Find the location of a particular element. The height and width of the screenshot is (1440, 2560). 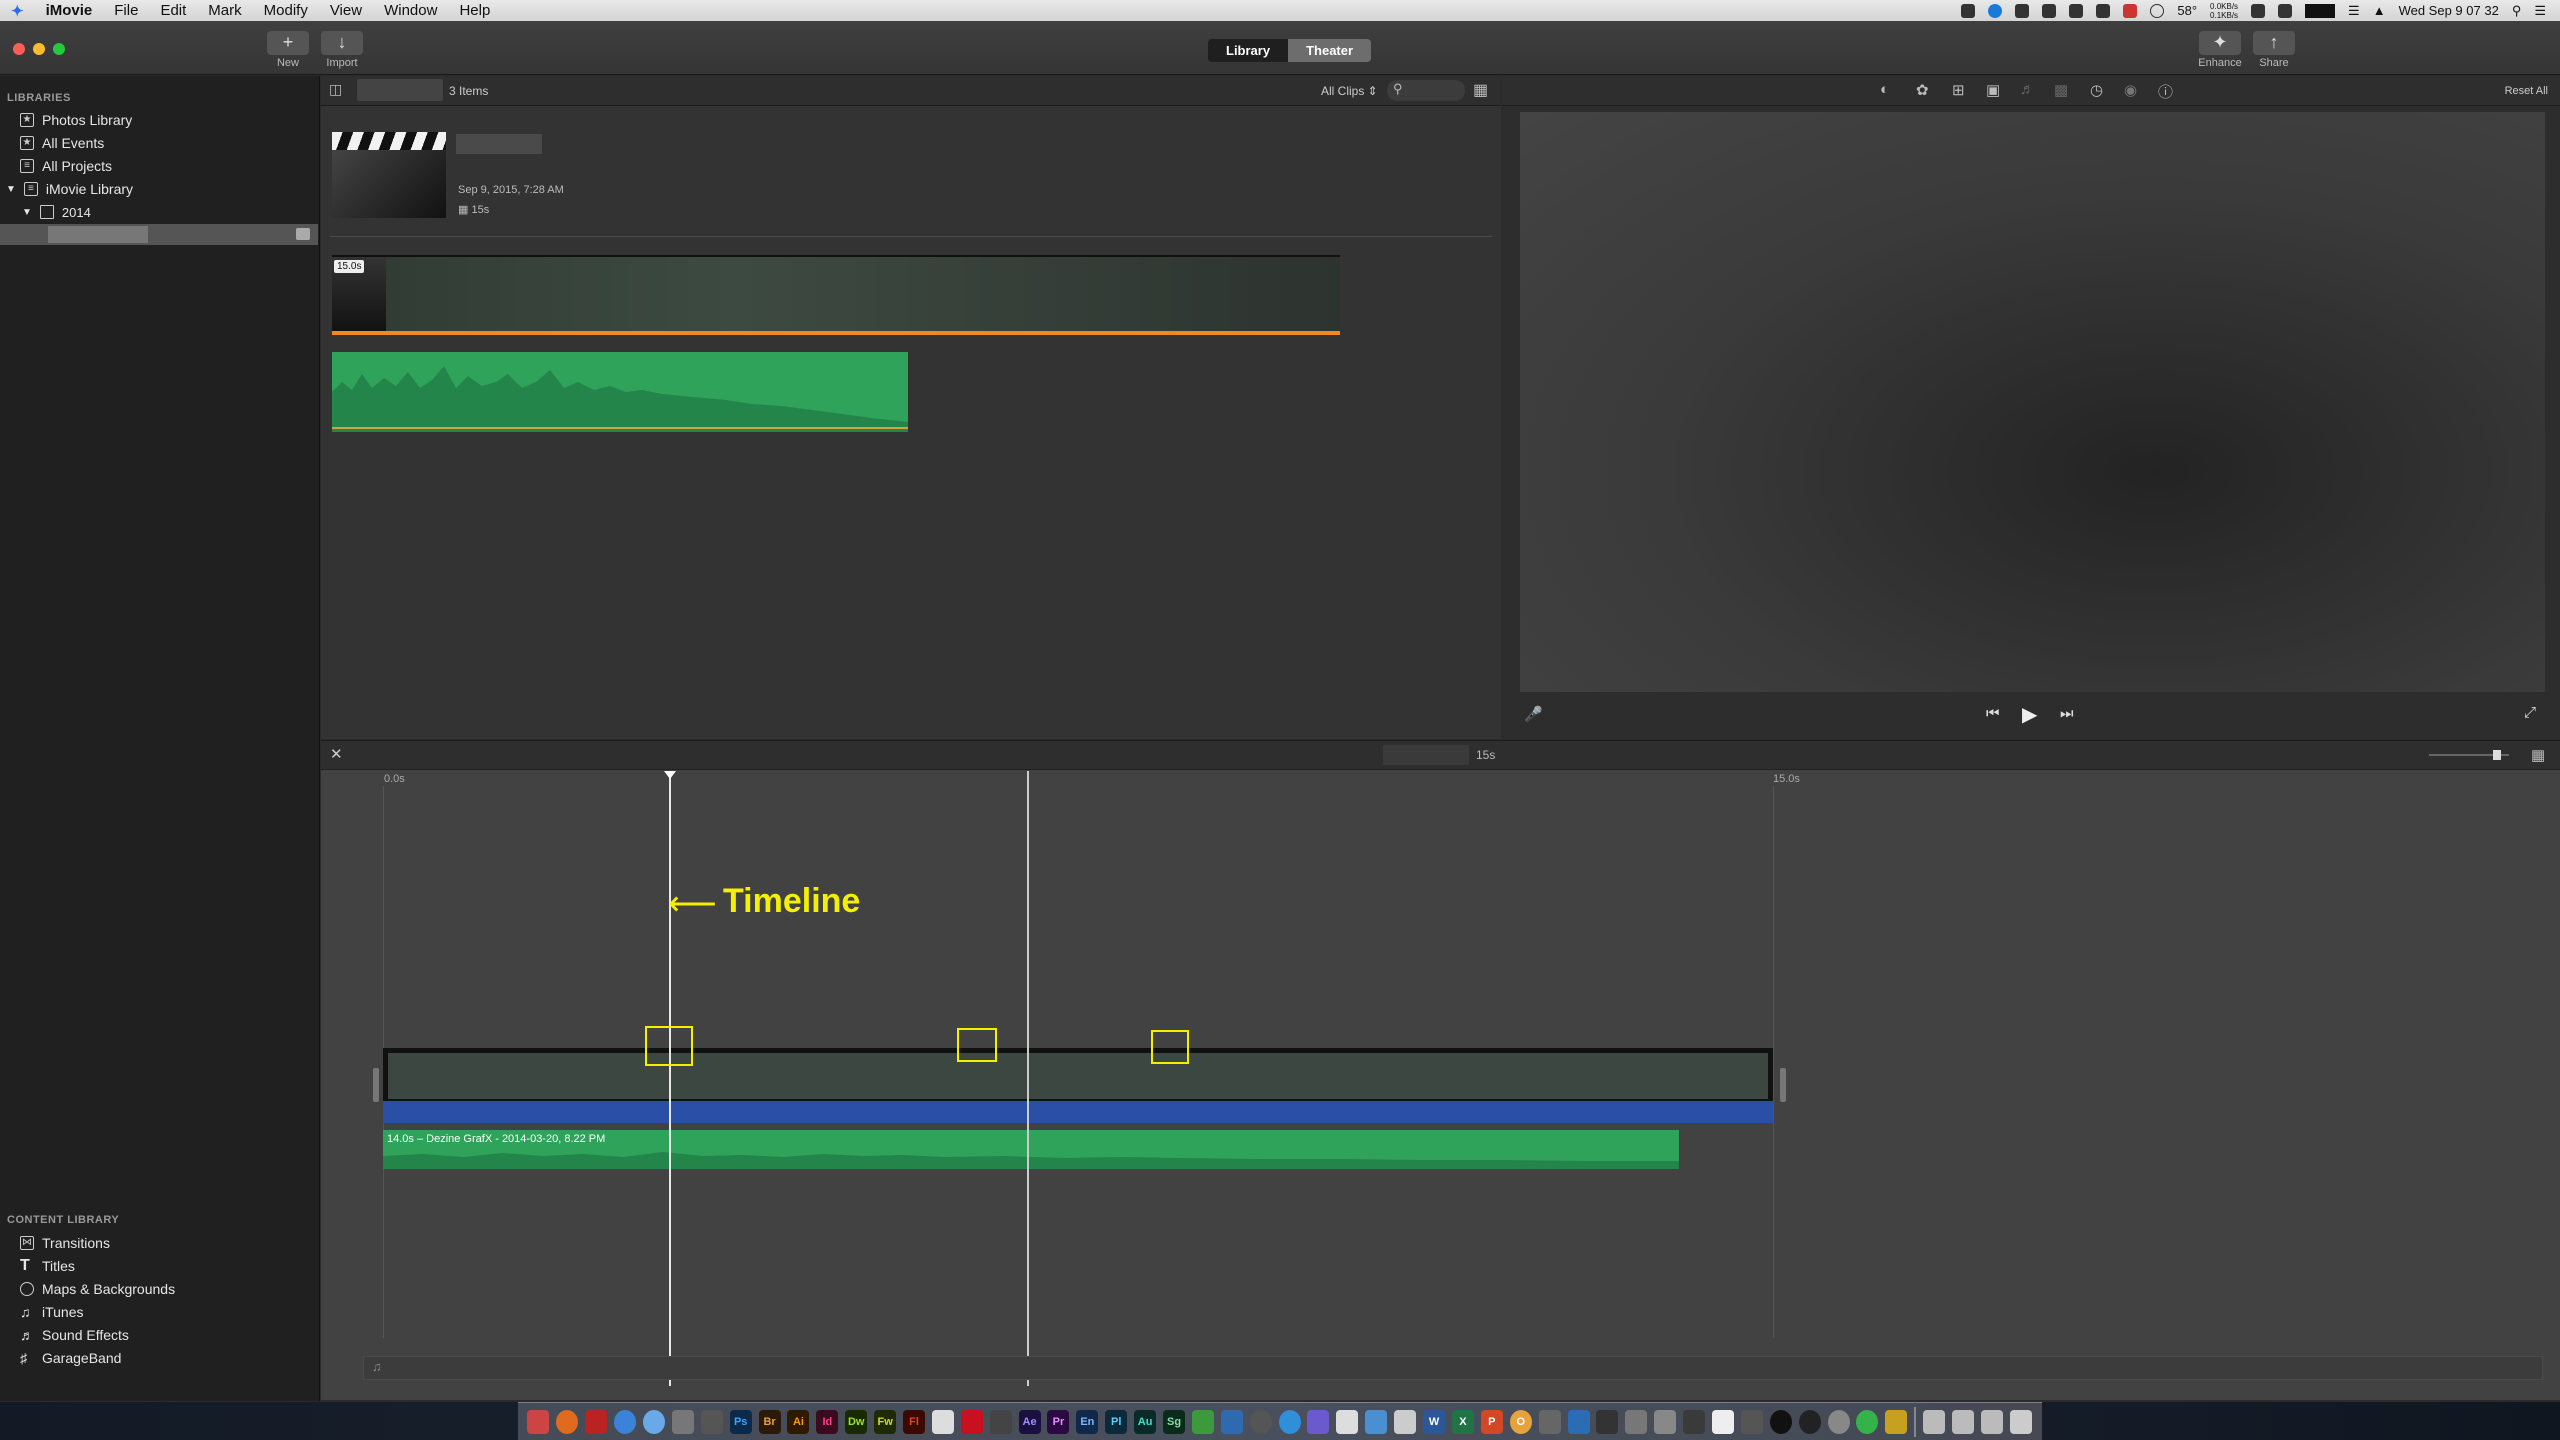

dock-app-icon: Br is located at coordinates (769, 1421).